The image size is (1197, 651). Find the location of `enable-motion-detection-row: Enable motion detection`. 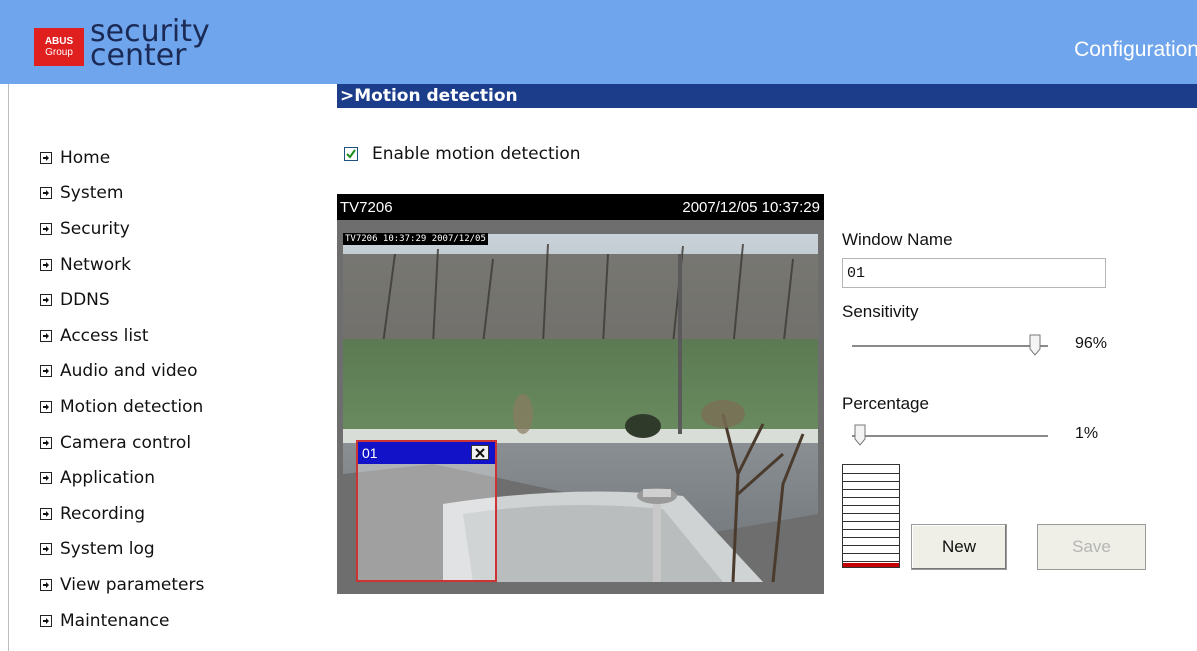

enable-motion-detection-row: Enable motion detection is located at coordinates (462, 154).